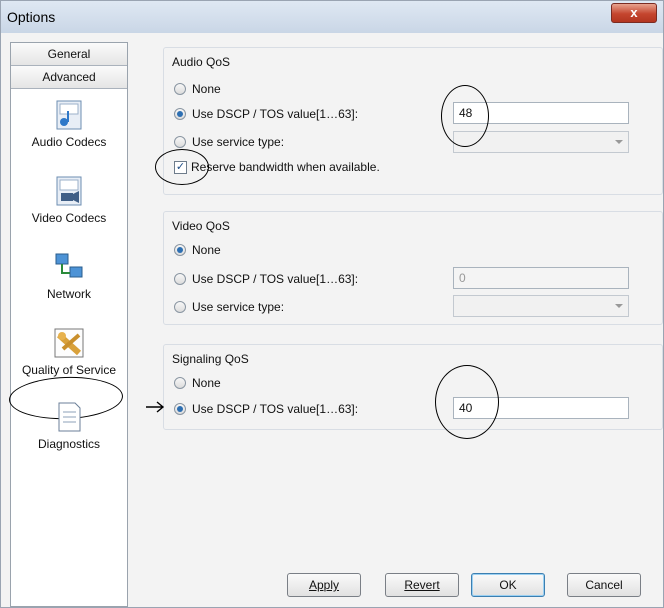 This screenshot has height=608, width=664. Describe the element at coordinates (69, 370) in the screenshot. I see `sidebar-item-label: Quality of Service` at that location.